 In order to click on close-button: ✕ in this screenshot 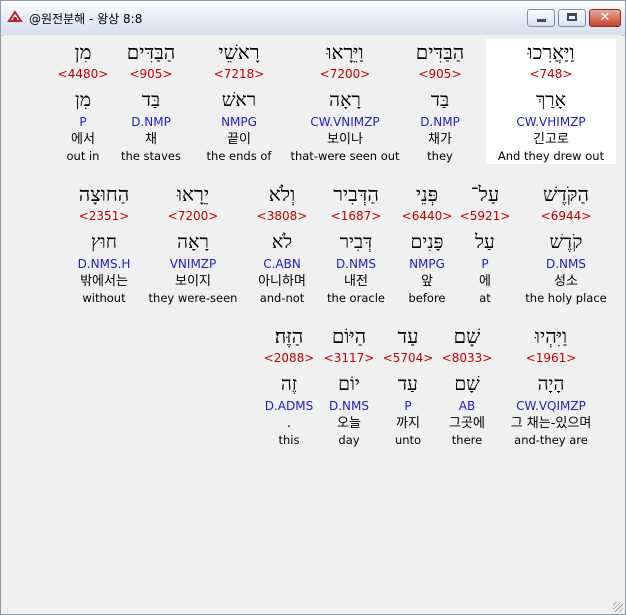, I will do `click(605, 18)`.